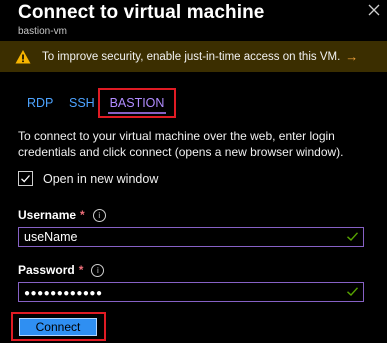 The image size is (387, 343). Describe the element at coordinates (137, 113) in the screenshot. I see `selected-tab-underline` at that location.